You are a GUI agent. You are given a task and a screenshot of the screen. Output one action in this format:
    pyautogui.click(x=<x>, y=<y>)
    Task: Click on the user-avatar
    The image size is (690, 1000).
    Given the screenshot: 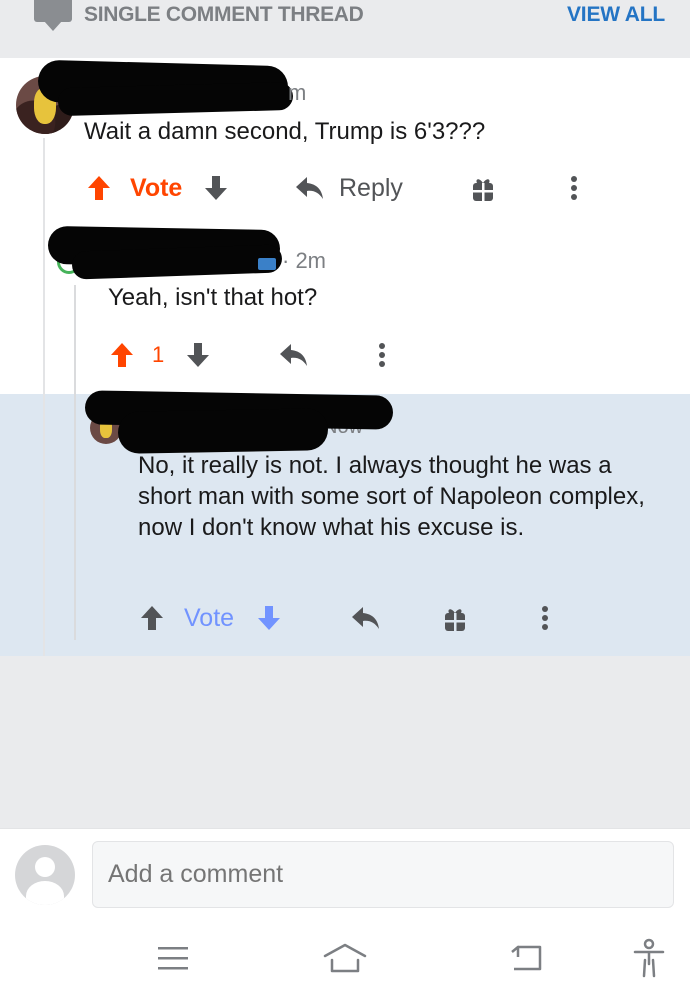 What is the action you would take?
    pyautogui.click(x=45, y=875)
    